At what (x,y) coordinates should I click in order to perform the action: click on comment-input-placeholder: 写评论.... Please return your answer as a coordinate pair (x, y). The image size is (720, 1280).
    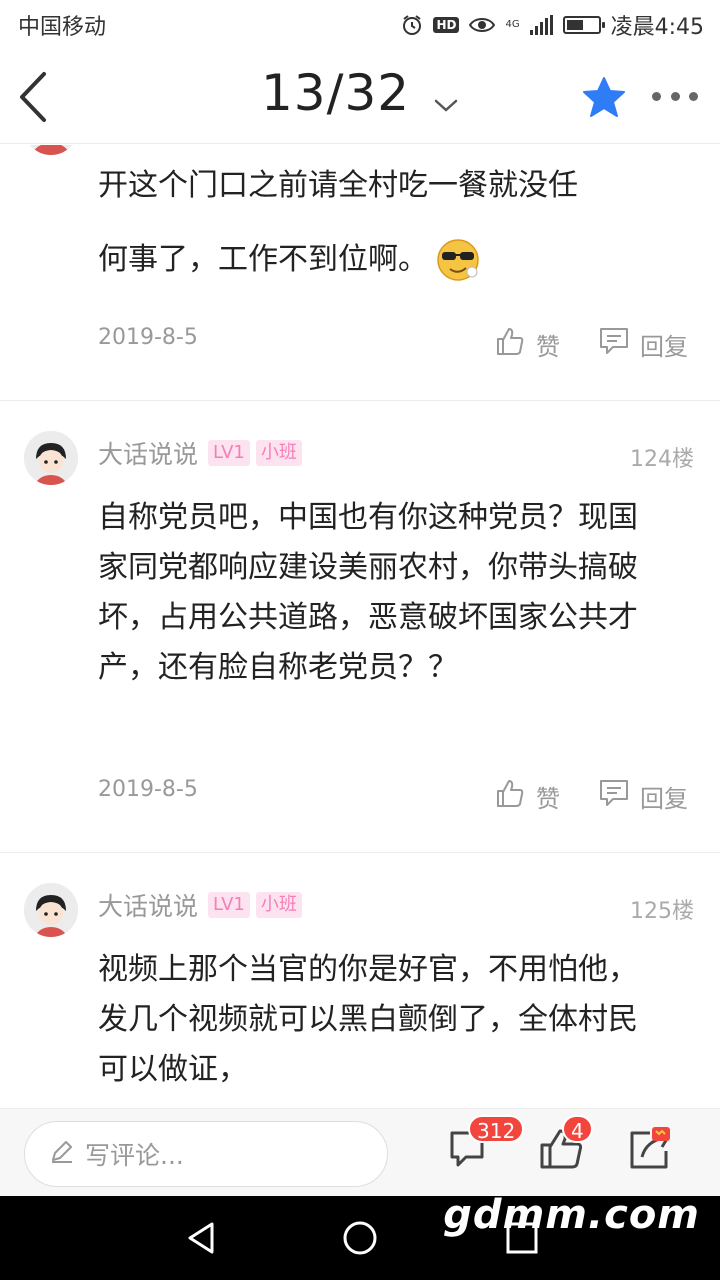
    Looking at the image, I should click on (134, 1155).